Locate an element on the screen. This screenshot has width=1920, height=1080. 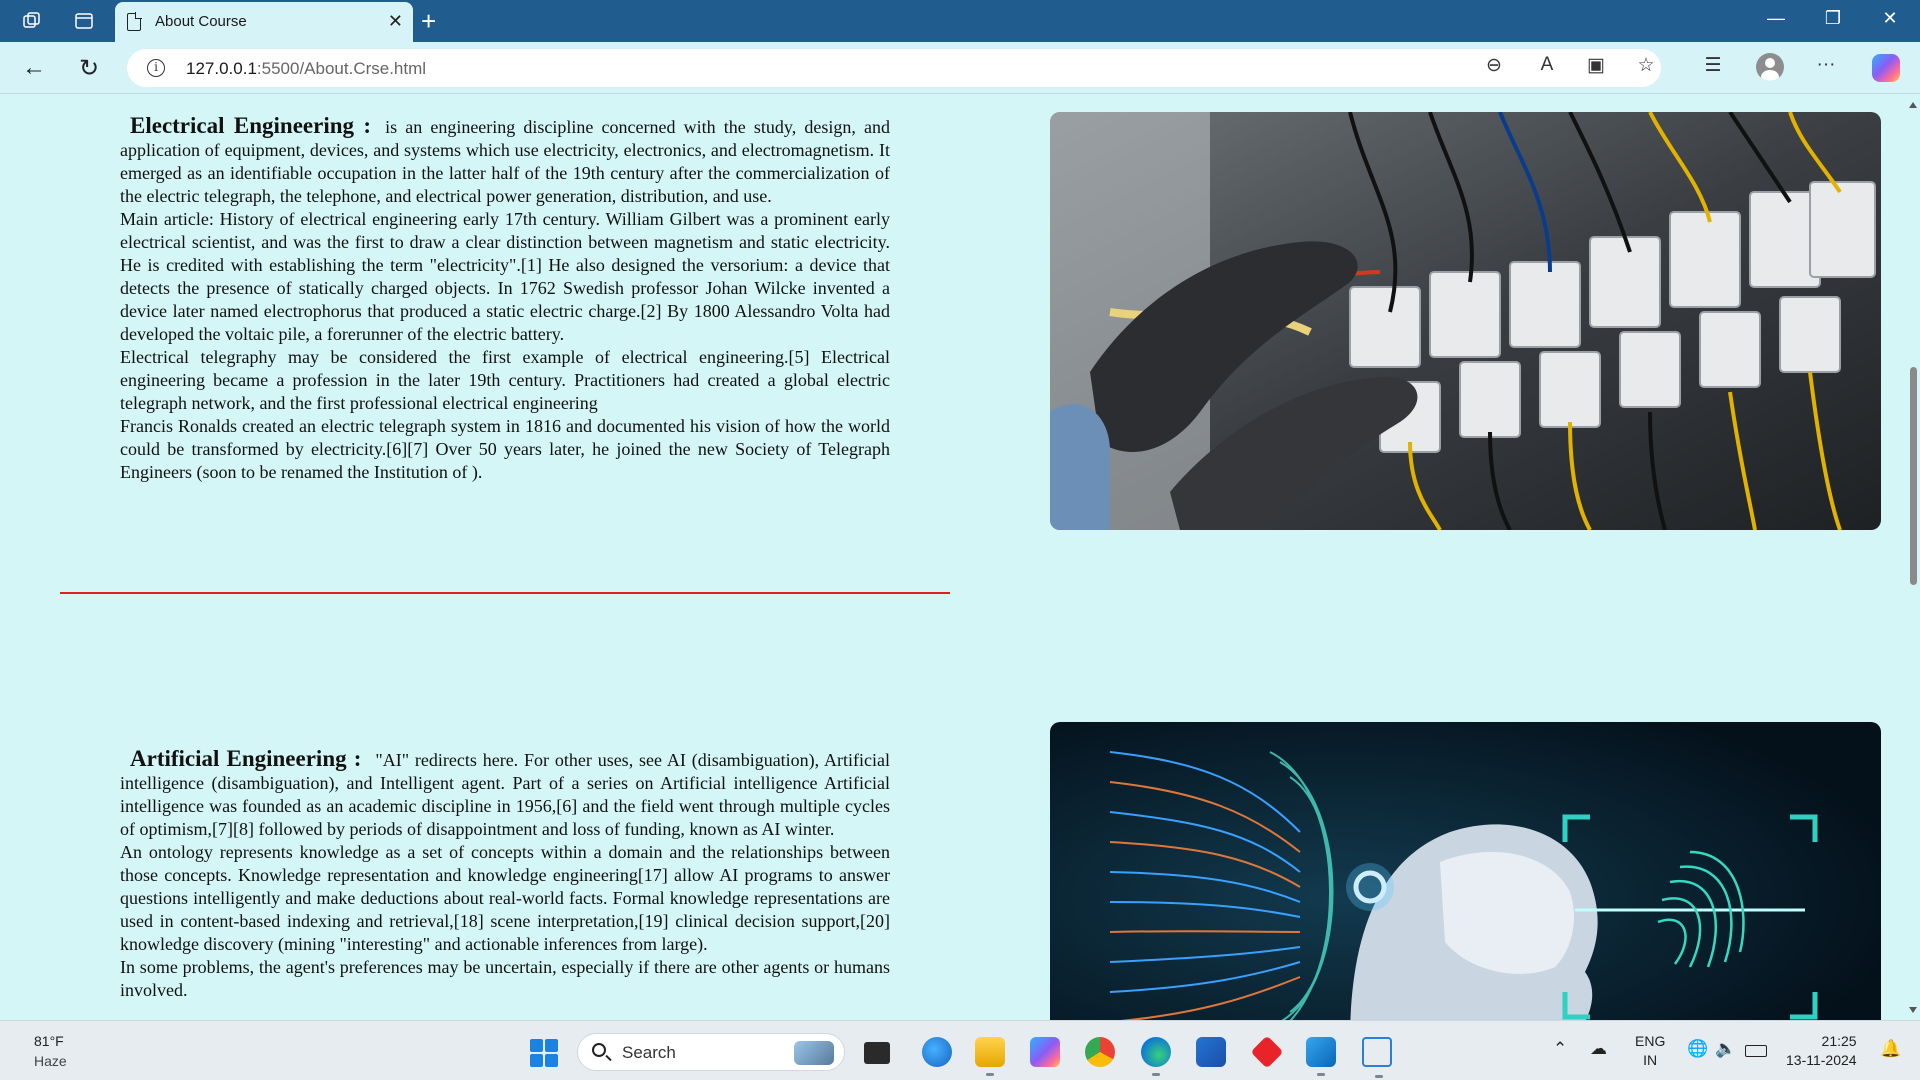
battery-icon is located at coordinates (1756, 1051).